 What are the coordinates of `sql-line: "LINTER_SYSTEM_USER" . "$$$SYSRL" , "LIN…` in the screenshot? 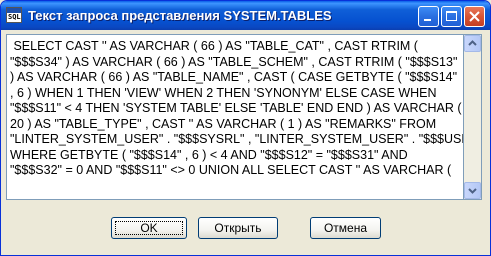 It's located at (237, 139).